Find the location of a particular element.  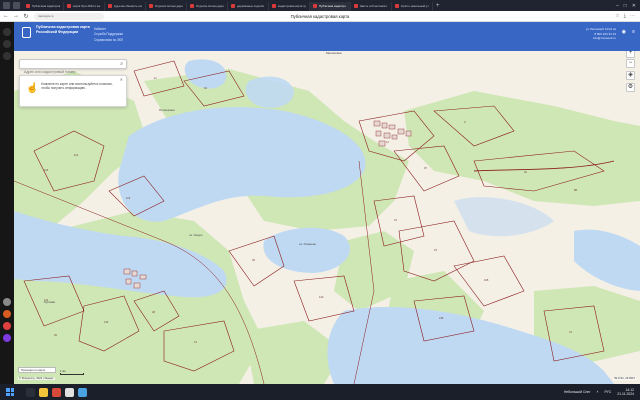

browser-tab-4: Отделка склона деревья is located at coordinates (207, 6).